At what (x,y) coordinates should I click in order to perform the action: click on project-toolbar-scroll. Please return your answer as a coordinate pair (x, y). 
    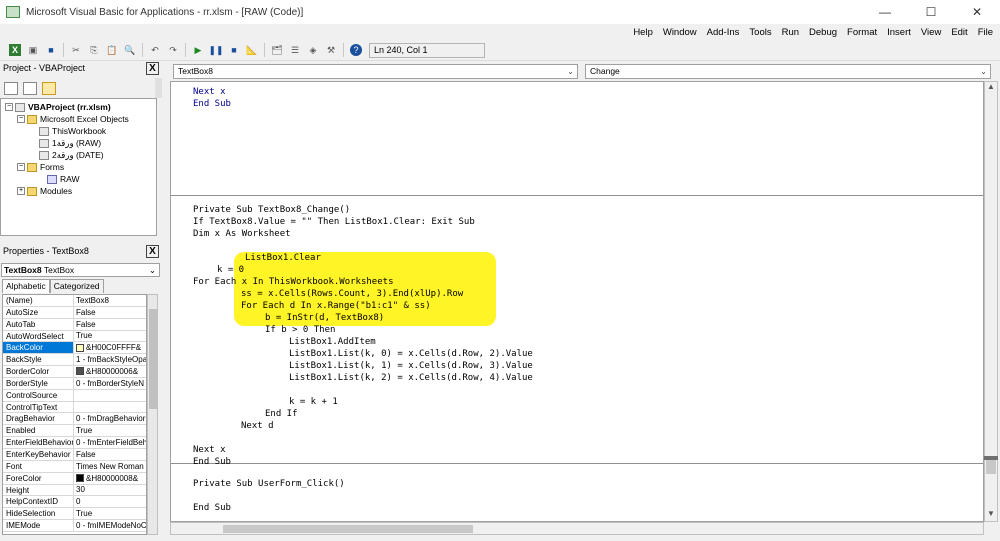
    Looking at the image, I should click on (158, 88).